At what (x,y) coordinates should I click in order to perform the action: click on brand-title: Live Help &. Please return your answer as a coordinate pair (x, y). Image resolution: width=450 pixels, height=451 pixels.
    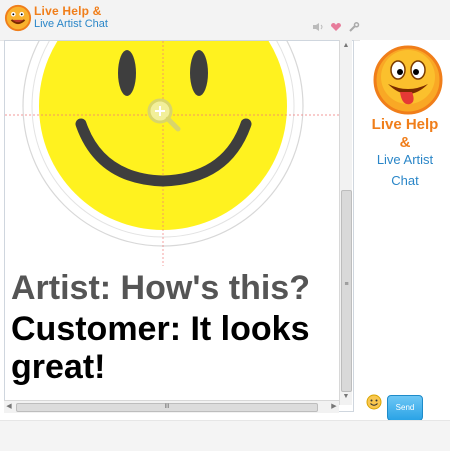
    Looking at the image, I should click on (68, 11).